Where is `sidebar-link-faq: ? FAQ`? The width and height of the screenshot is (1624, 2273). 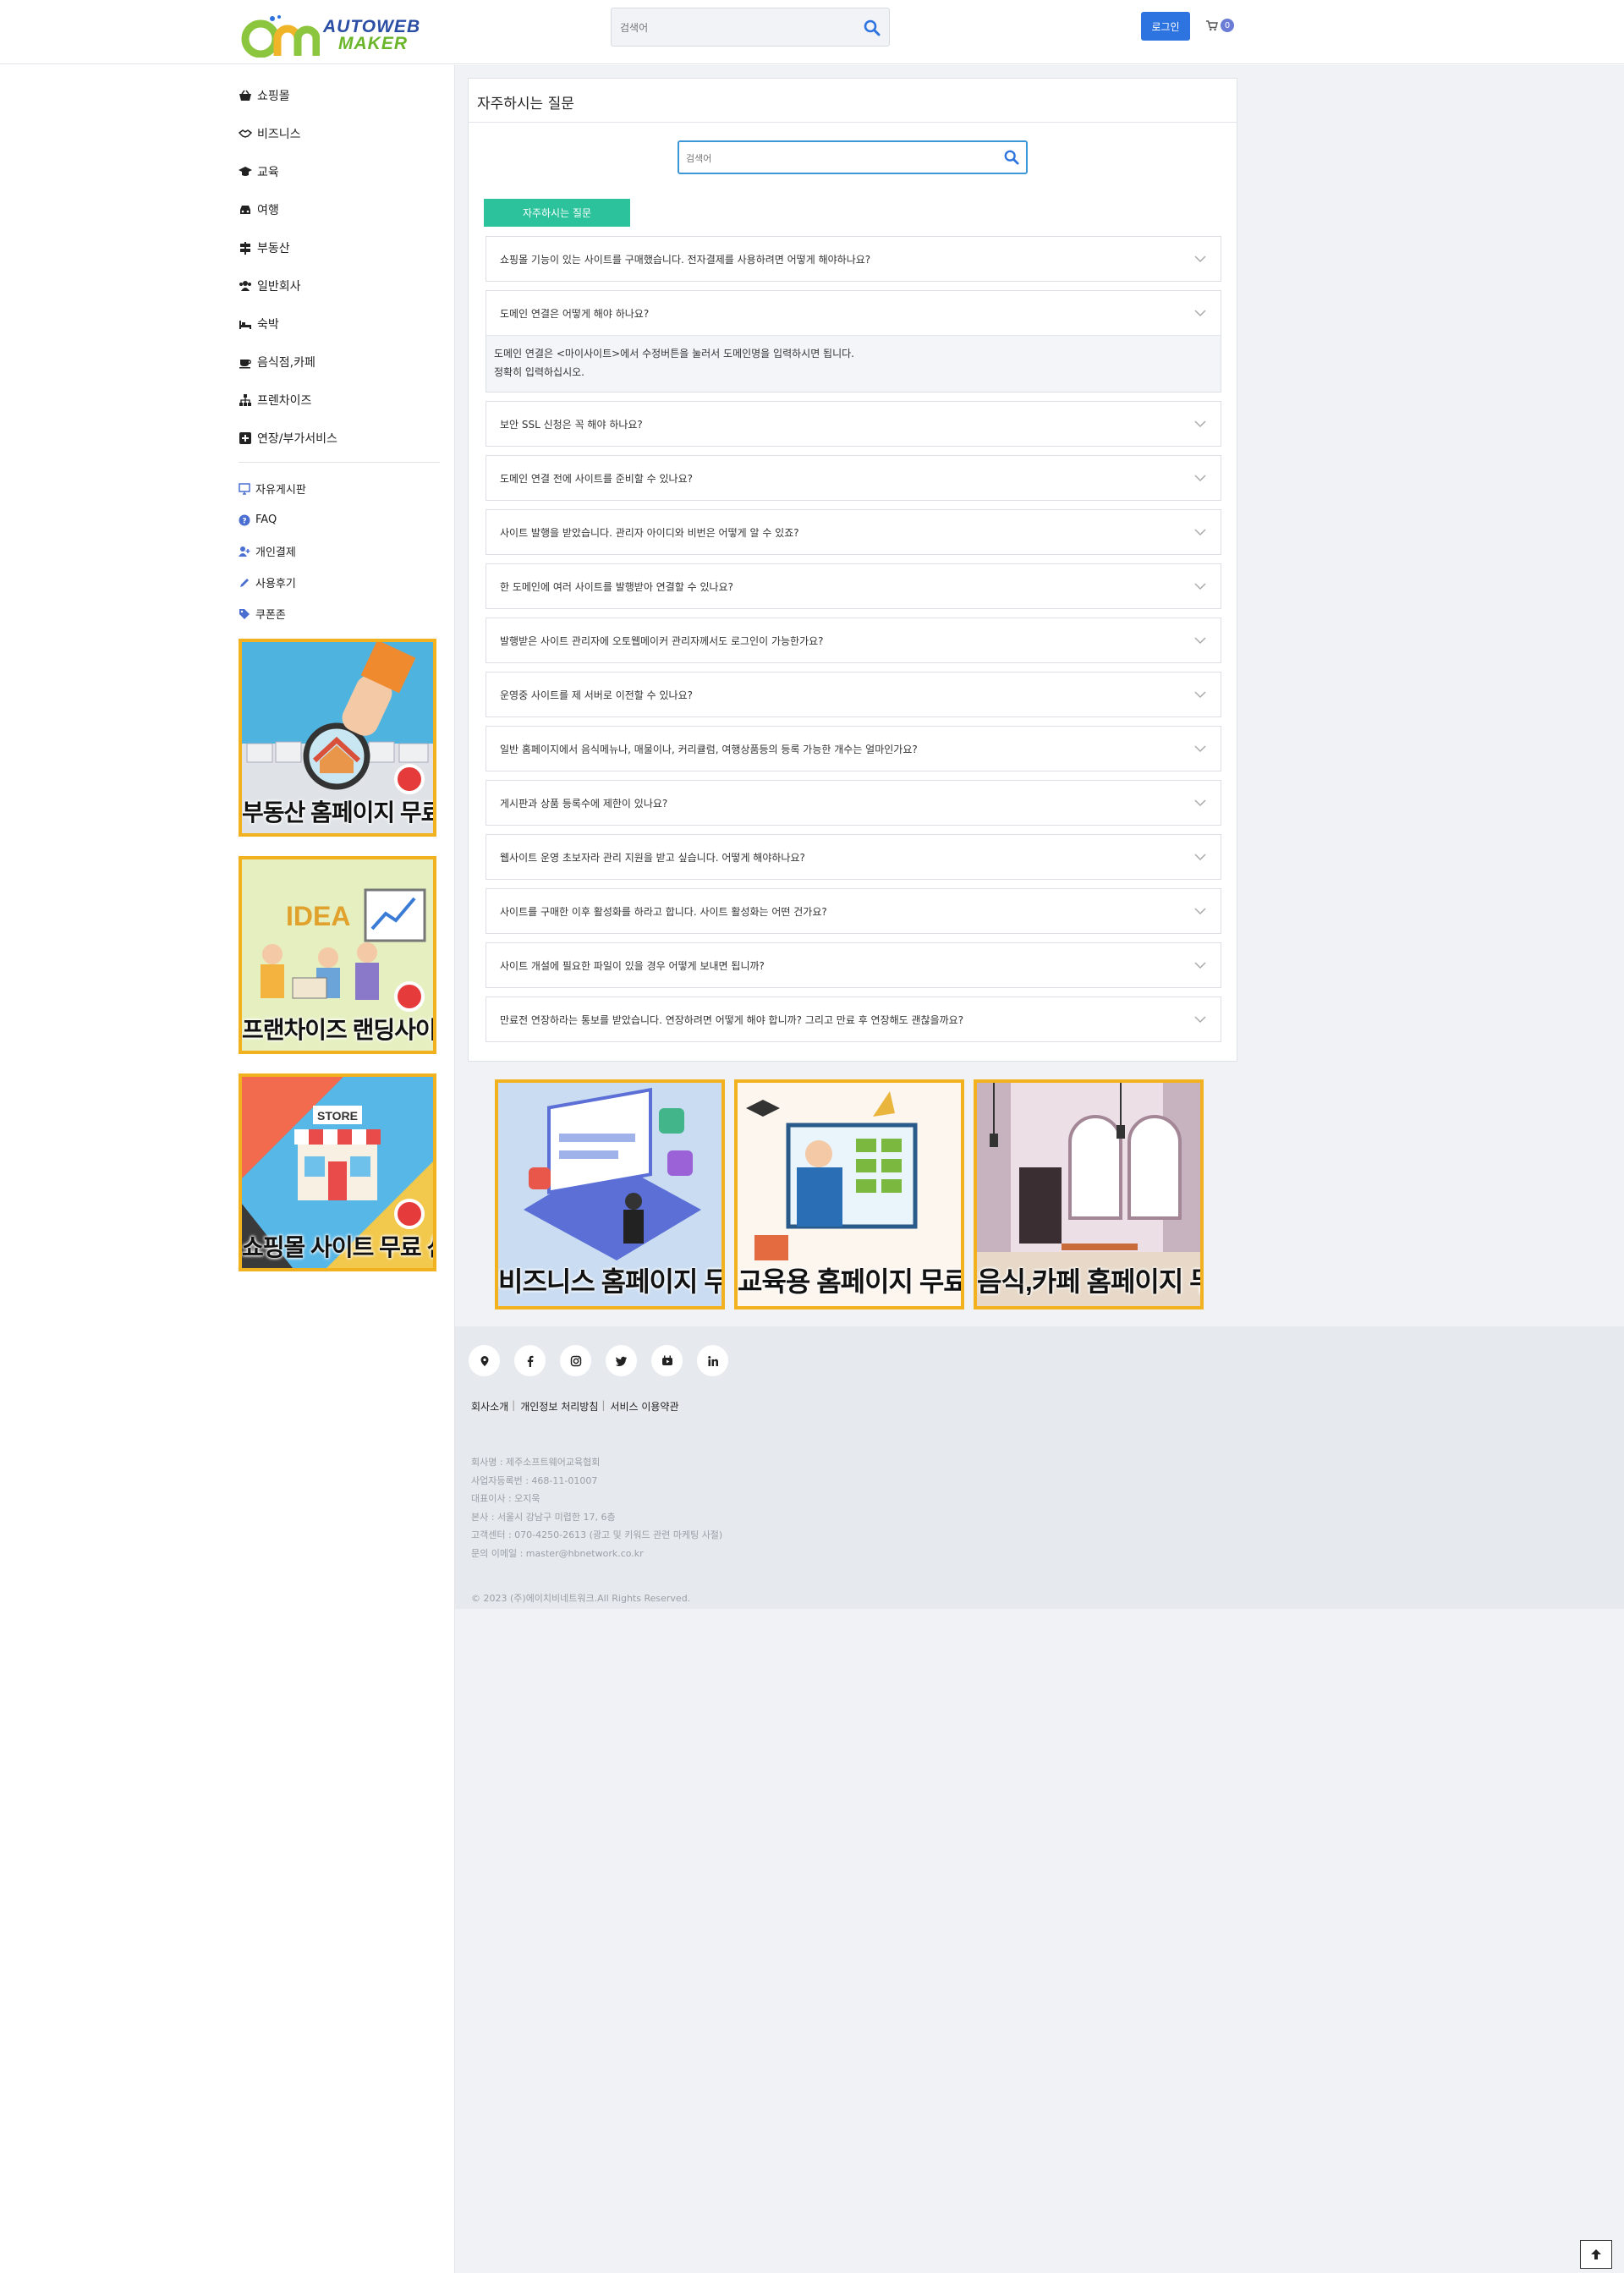 sidebar-link-faq: ? FAQ is located at coordinates (339, 519).